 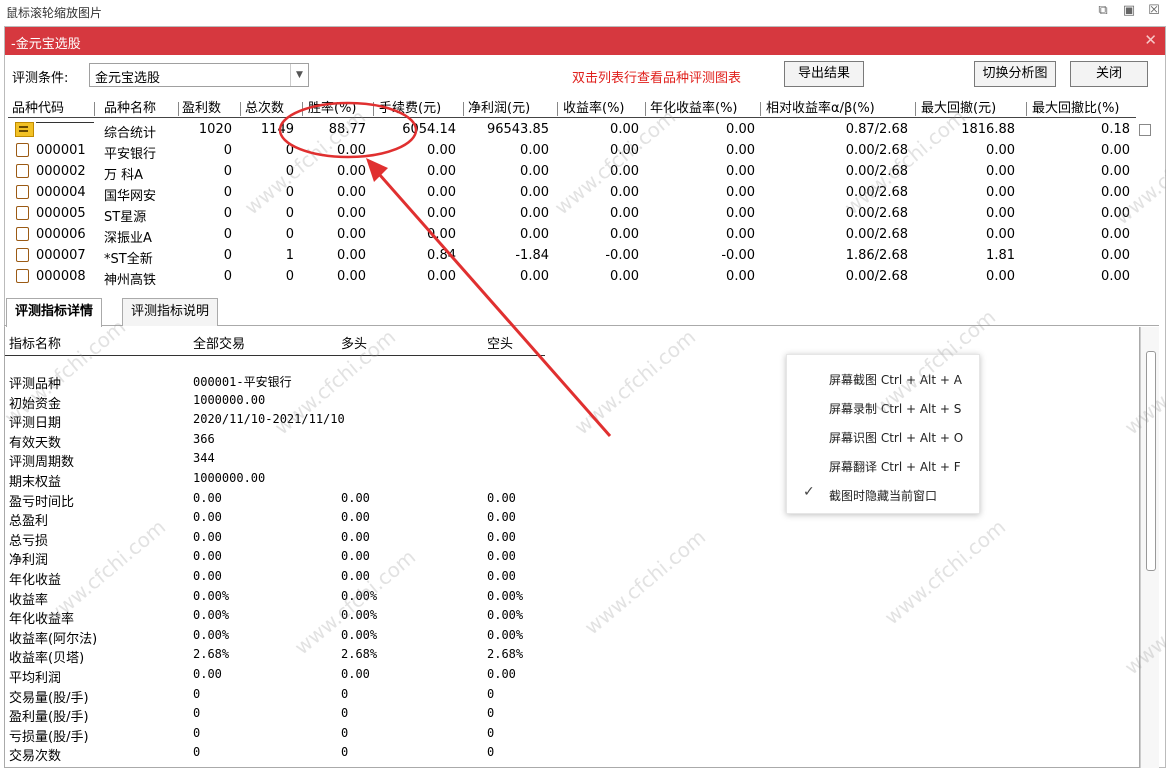 I want to click on detail-scrollbar, so click(x=1149, y=547).